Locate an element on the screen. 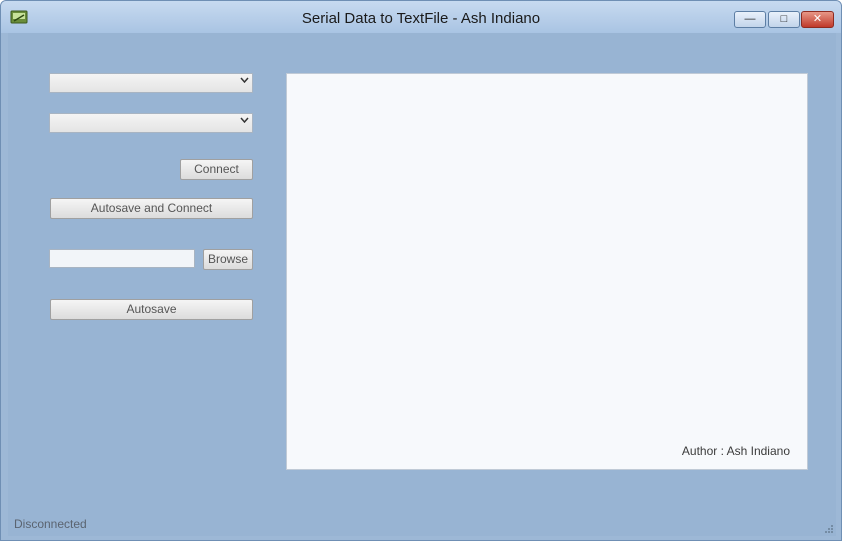 The height and width of the screenshot is (543, 844). window-title: Serial Data to TextFile - Ash Indiano is located at coordinates (421, 18).